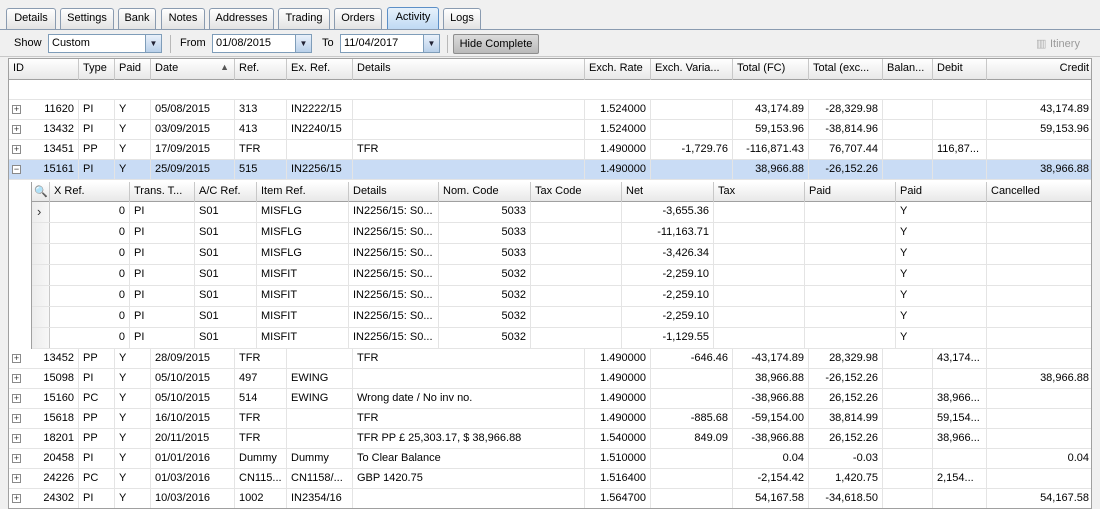  Describe the element at coordinates (469, 69) in the screenshot. I see `col-details: Details` at that location.